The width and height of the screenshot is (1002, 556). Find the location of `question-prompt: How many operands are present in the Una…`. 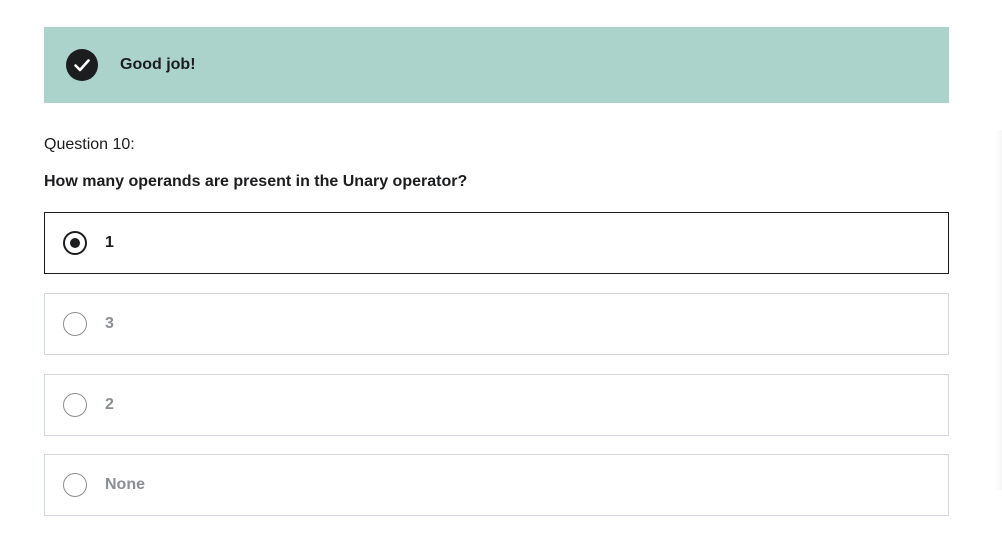

question-prompt: How many operands are present in the Una… is located at coordinates (256, 181).